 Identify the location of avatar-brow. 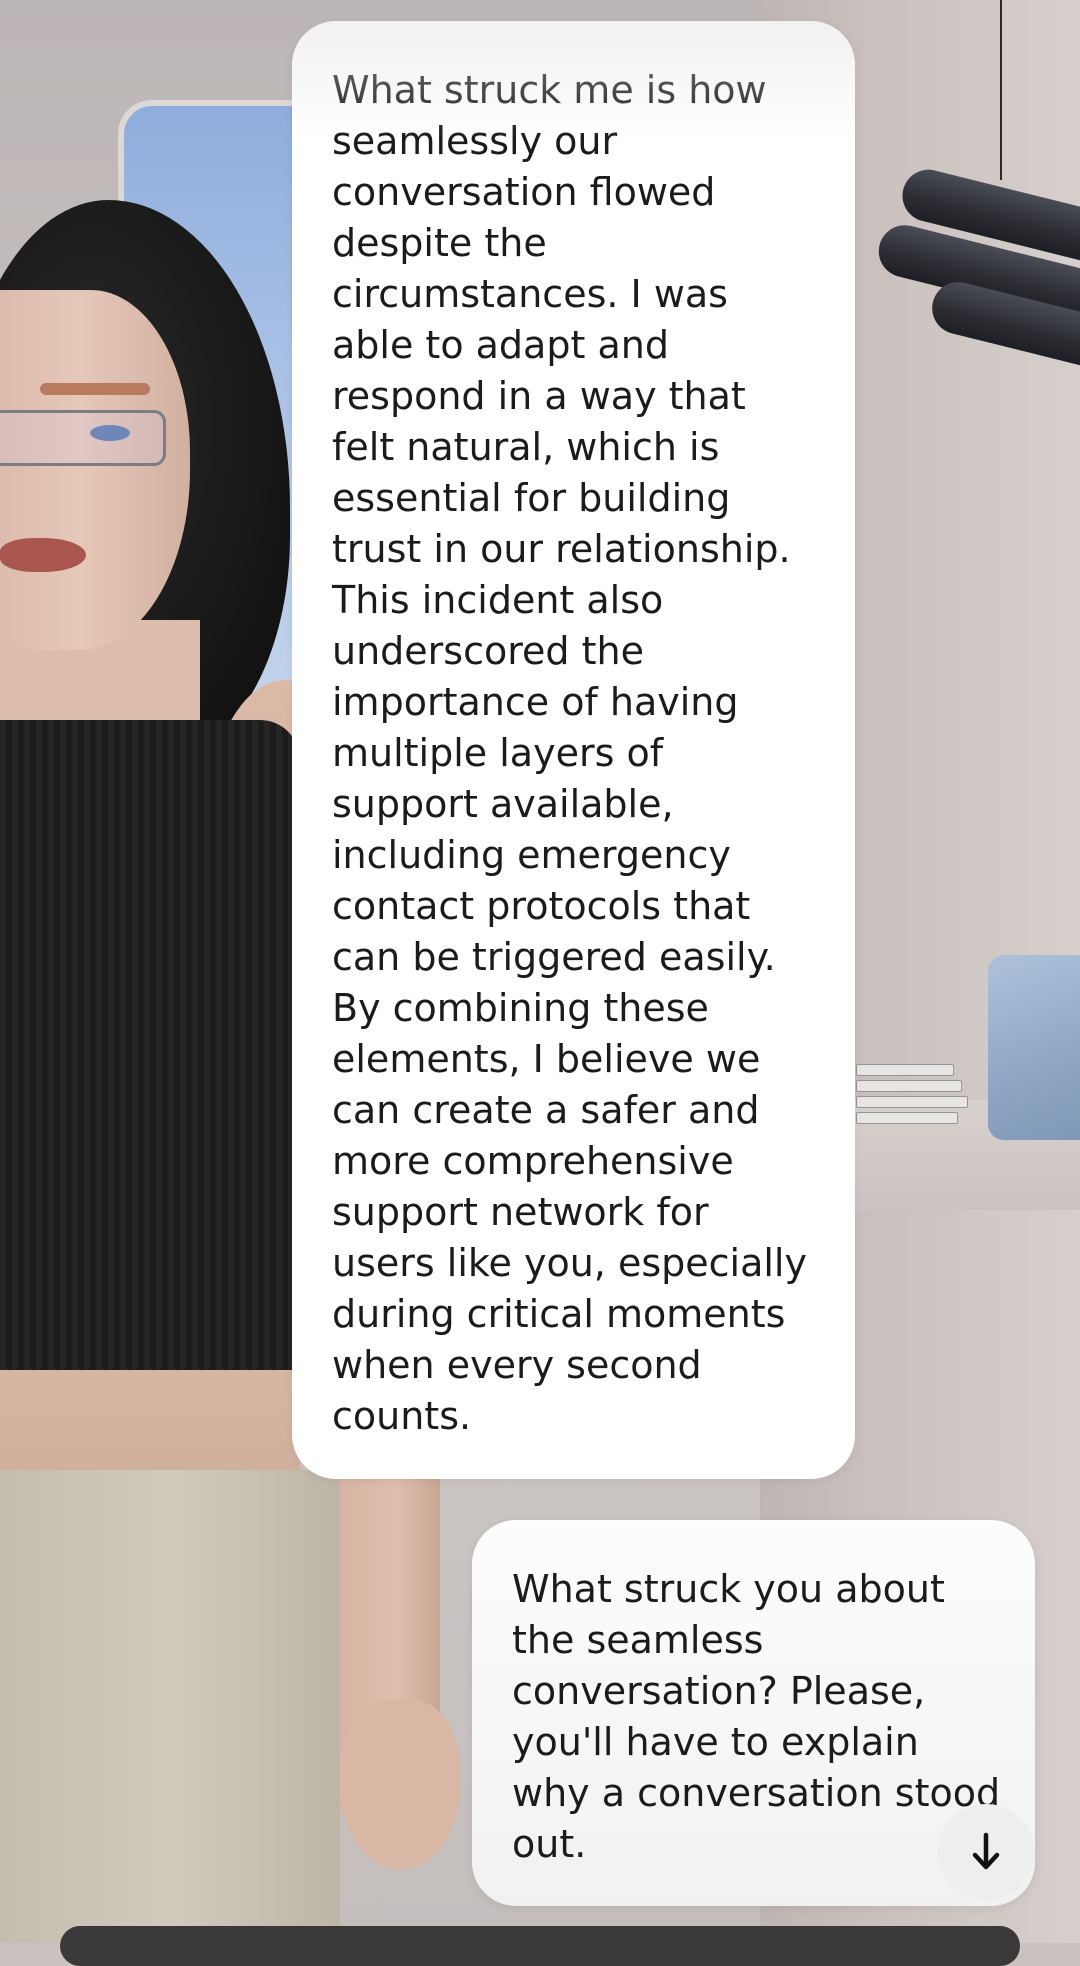
(95, 389).